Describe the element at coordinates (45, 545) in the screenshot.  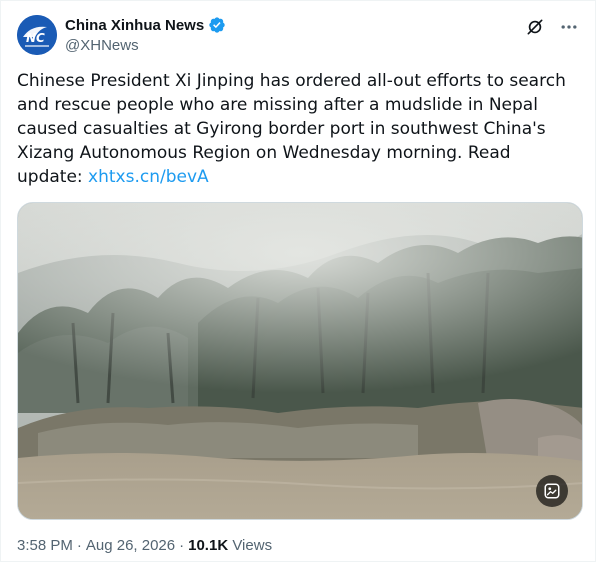
I see `tweet-time: 3:58 PM` at that location.